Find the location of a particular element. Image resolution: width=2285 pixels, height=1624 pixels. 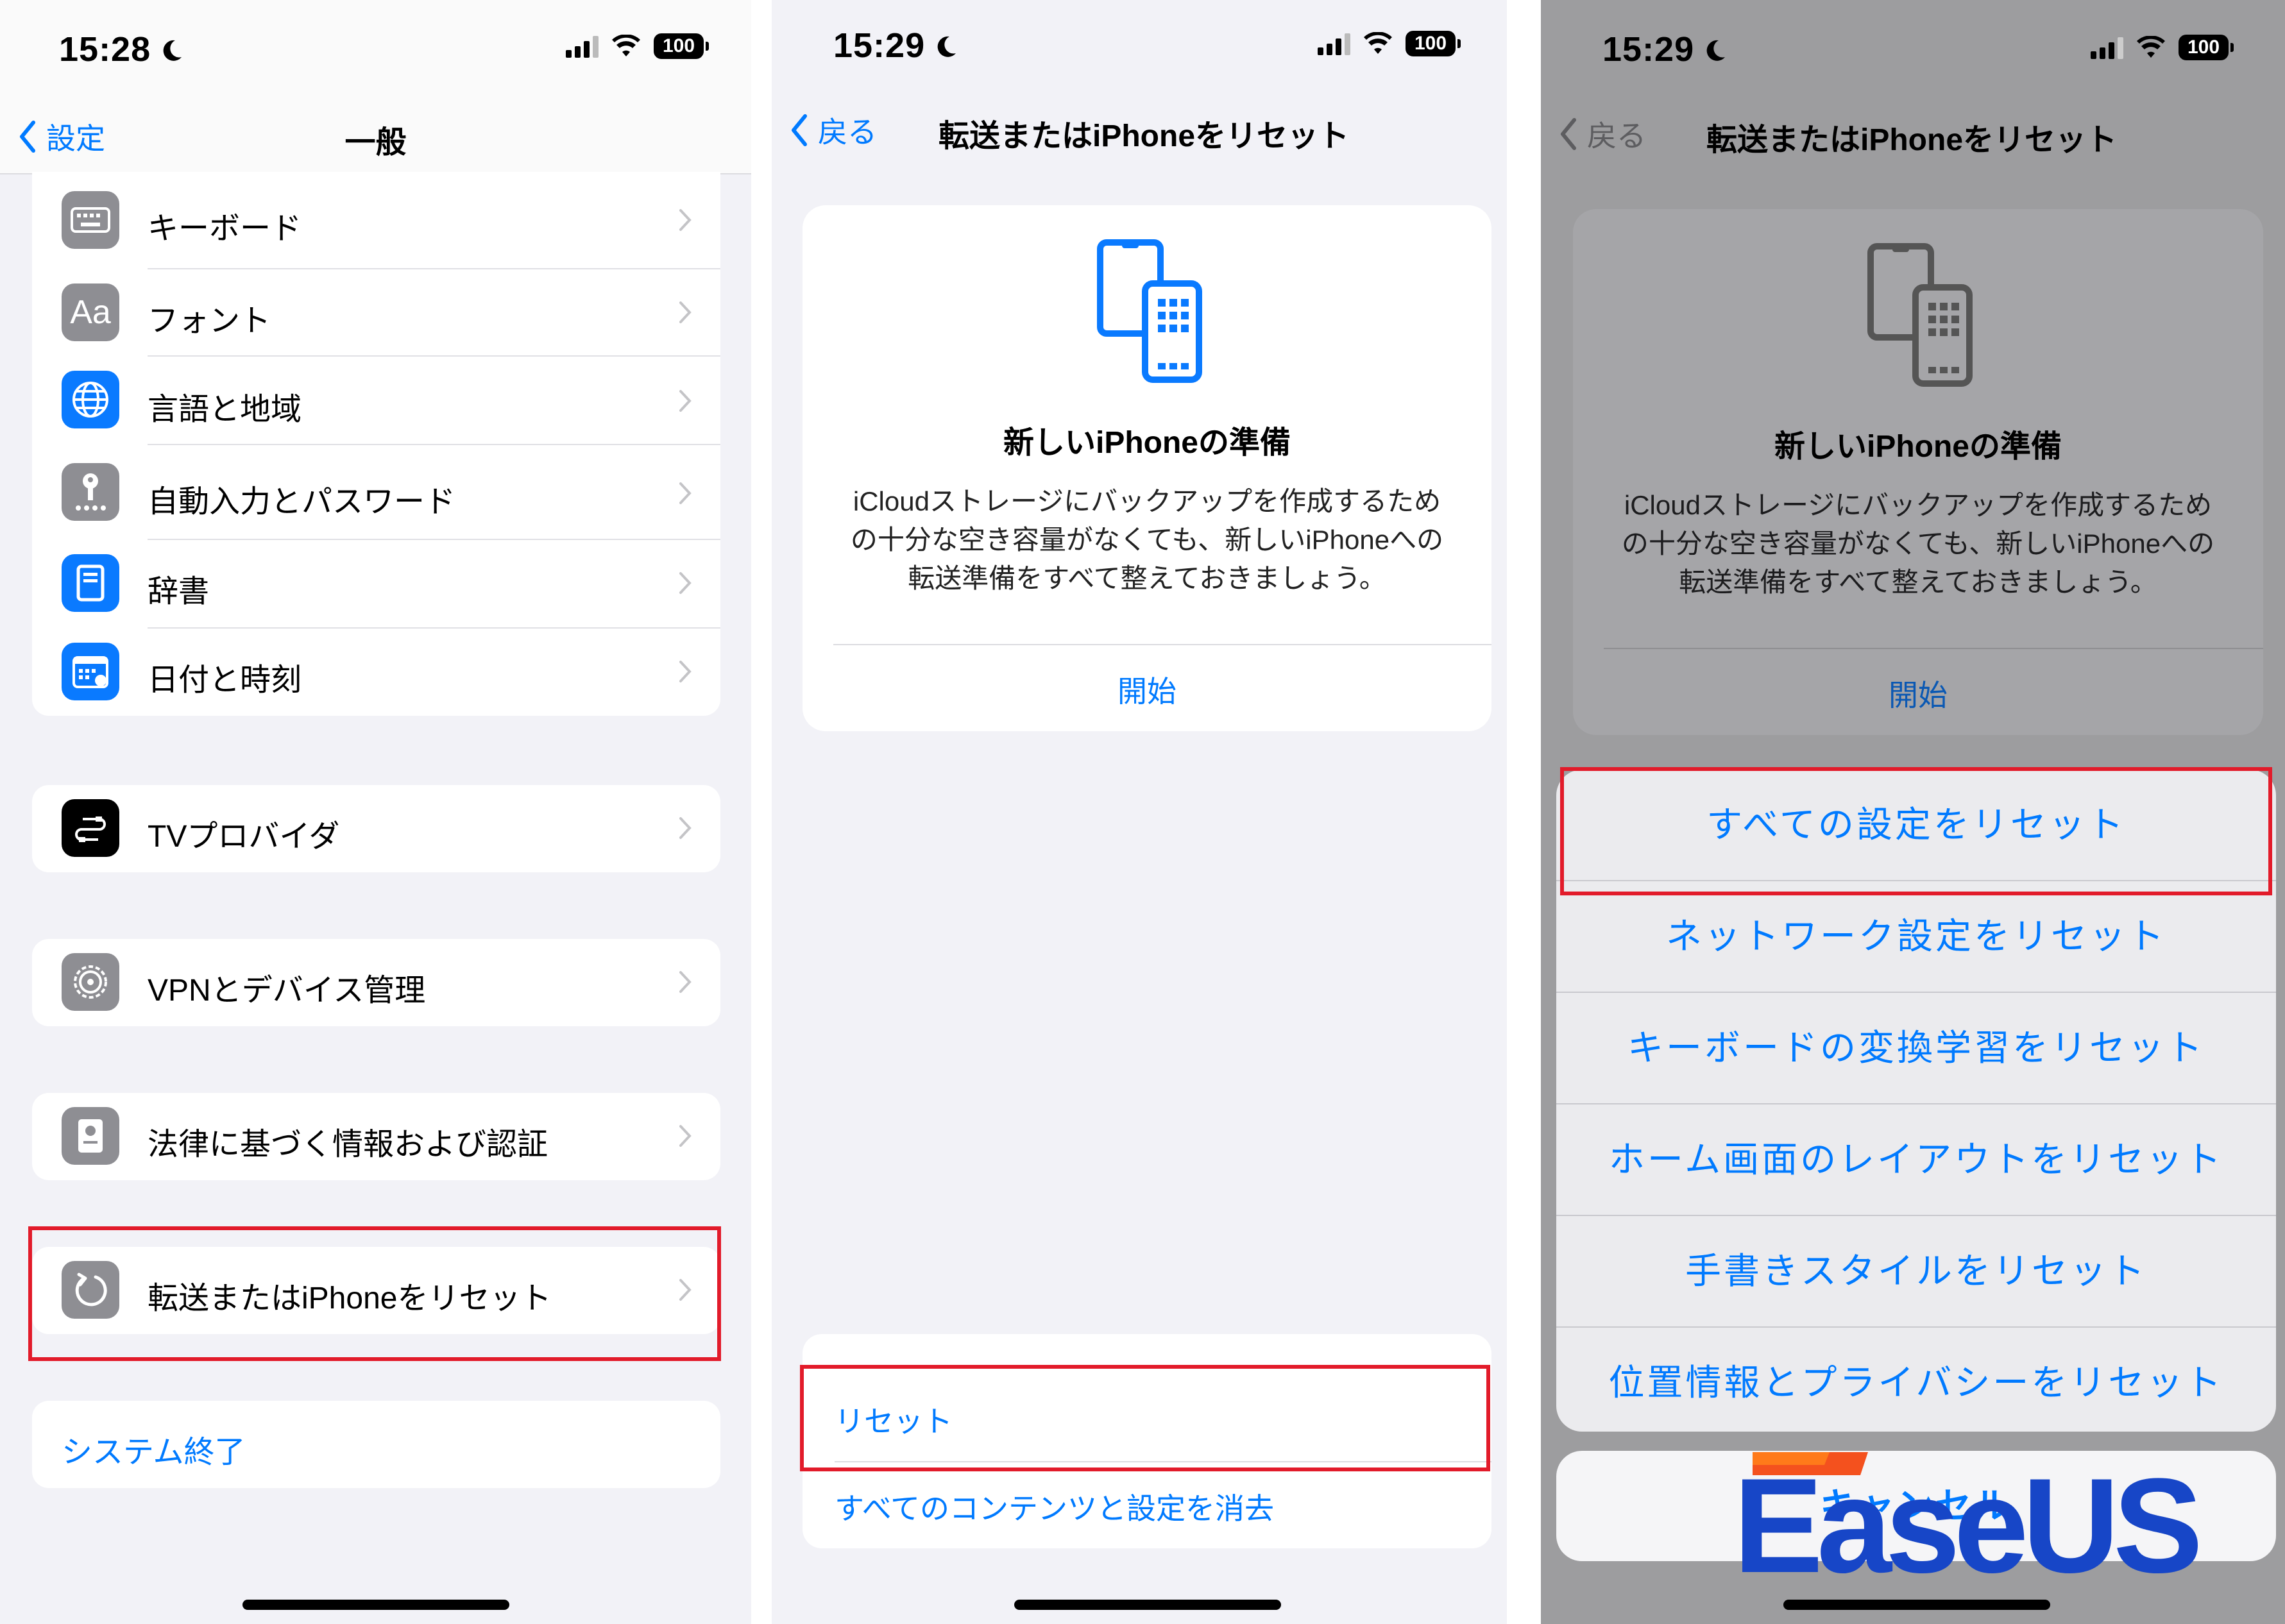

settings-row-autofill-passwords: 自動入力とパスワード is located at coordinates (376, 492).